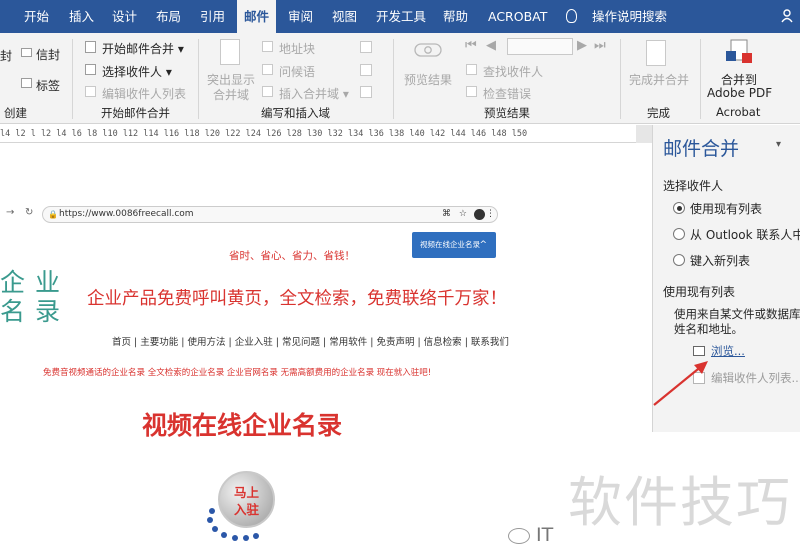 Image resolution: width=800 pixels, height=549 pixels. I want to click on qr-icon: ⌘, so click(446, 214).